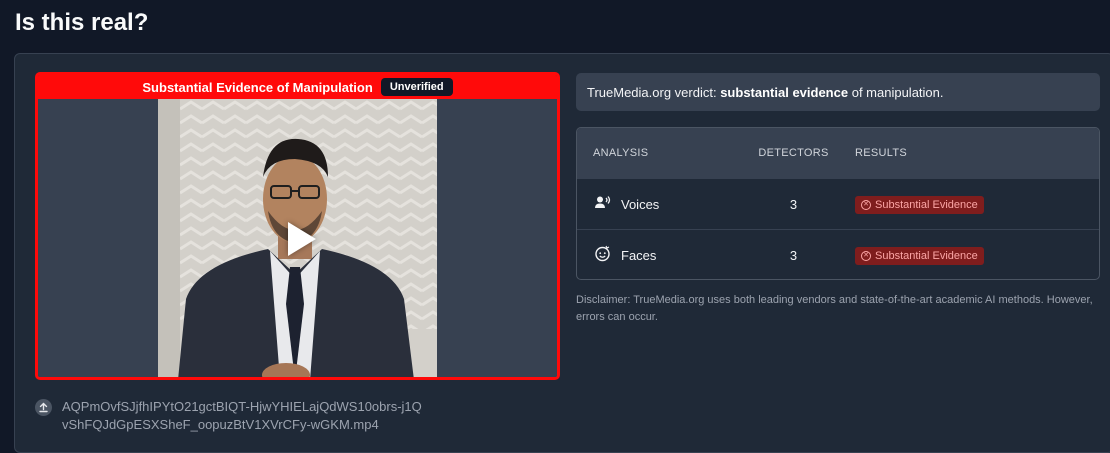 Image resolution: width=1110 pixels, height=453 pixels. What do you see at coordinates (257, 87) in the screenshot?
I see `media-verdict-title: Substantial Evidence of Manipulation` at bounding box center [257, 87].